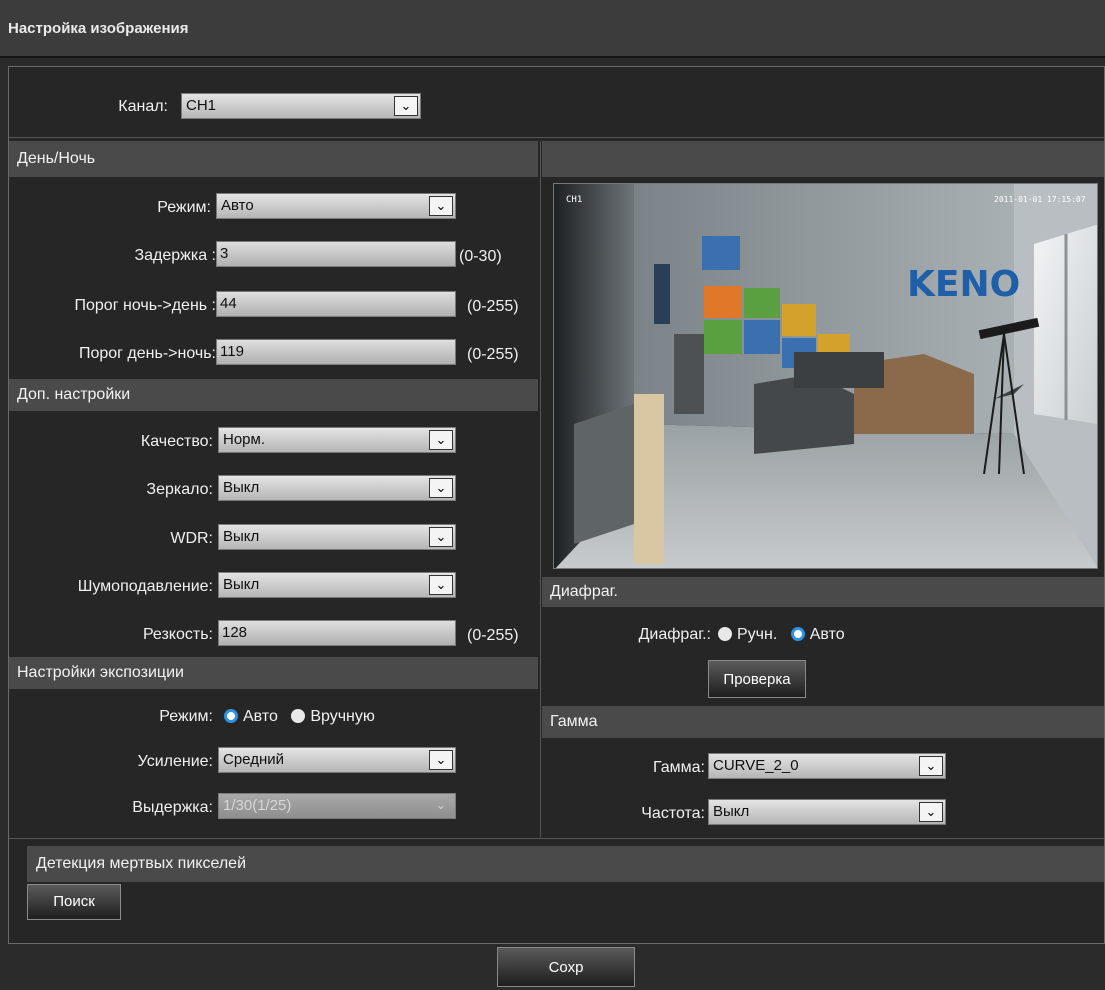 Image resolution: width=1105 pixels, height=990 pixels. I want to click on page-title: Настройка изображения, so click(98, 28).